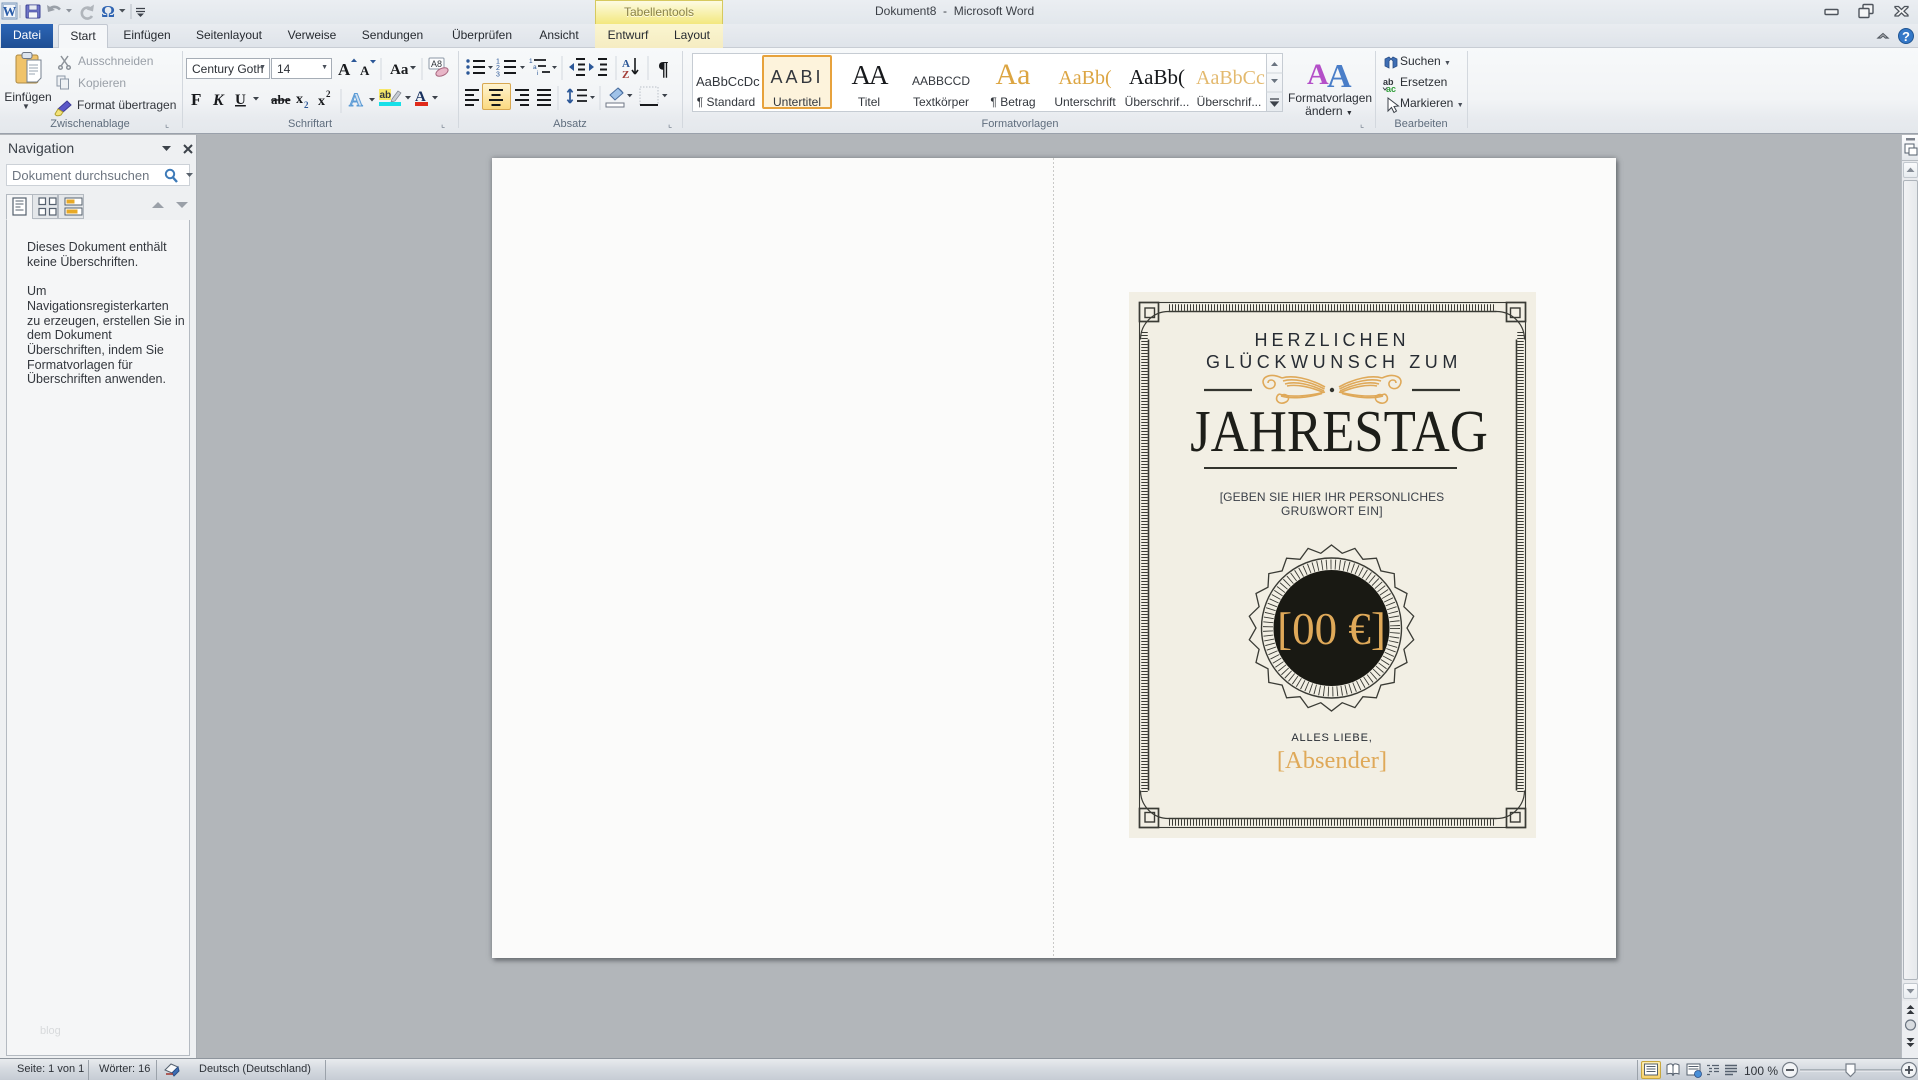 This screenshot has width=1918, height=1080. Describe the element at coordinates (399, 70) in the screenshot. I see `svg-text: Aa` at that location.